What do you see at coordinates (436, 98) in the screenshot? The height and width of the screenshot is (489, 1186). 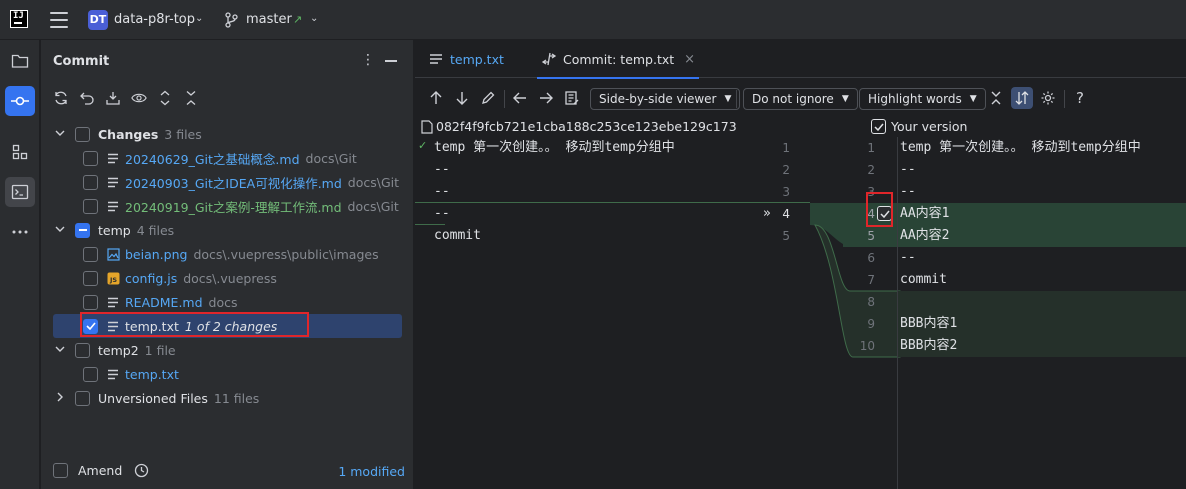 I see `previous-difference-icon` at bounding box center [436, 98].